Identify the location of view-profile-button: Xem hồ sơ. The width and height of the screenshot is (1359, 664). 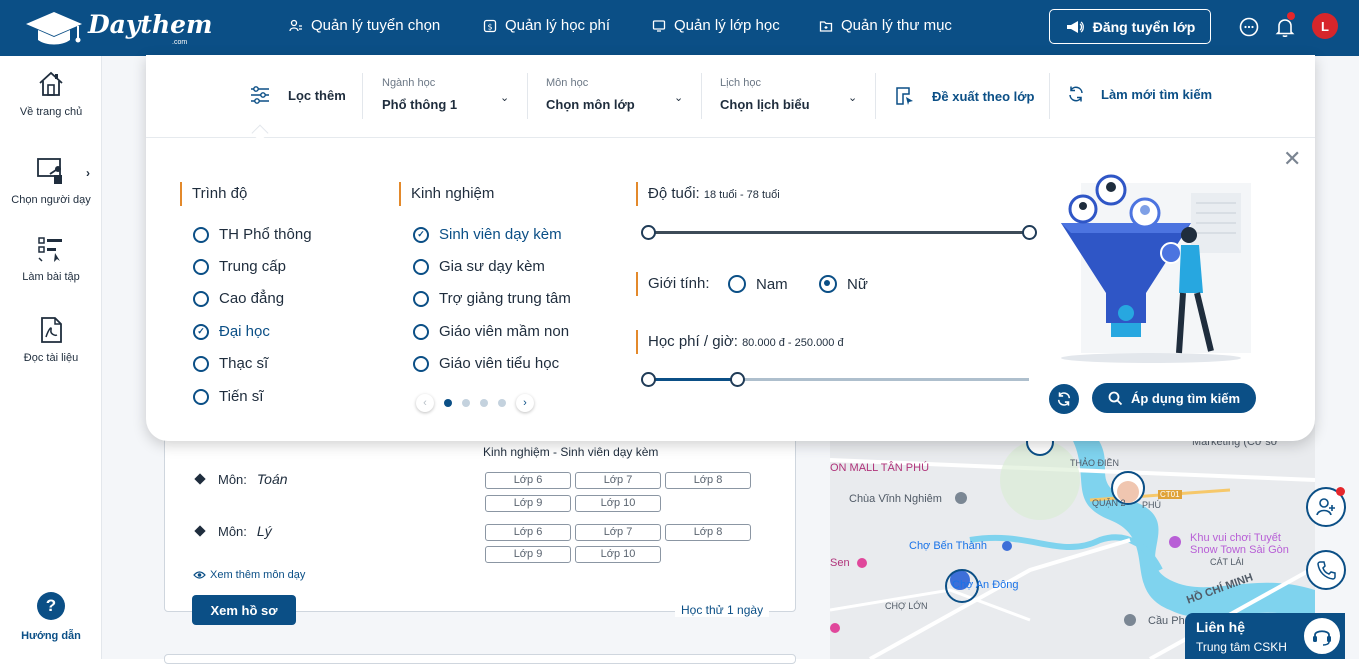
(244, 610).